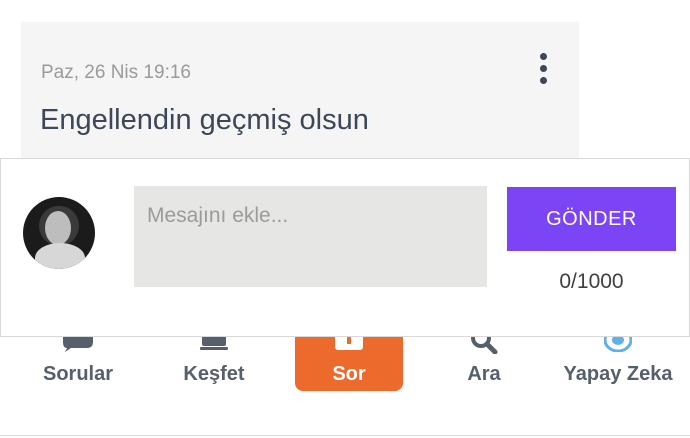  Describe the element at coordinates (204, 120) in the screenshot. I see `message-text: Engellendin geçmiş olsun` at that location.